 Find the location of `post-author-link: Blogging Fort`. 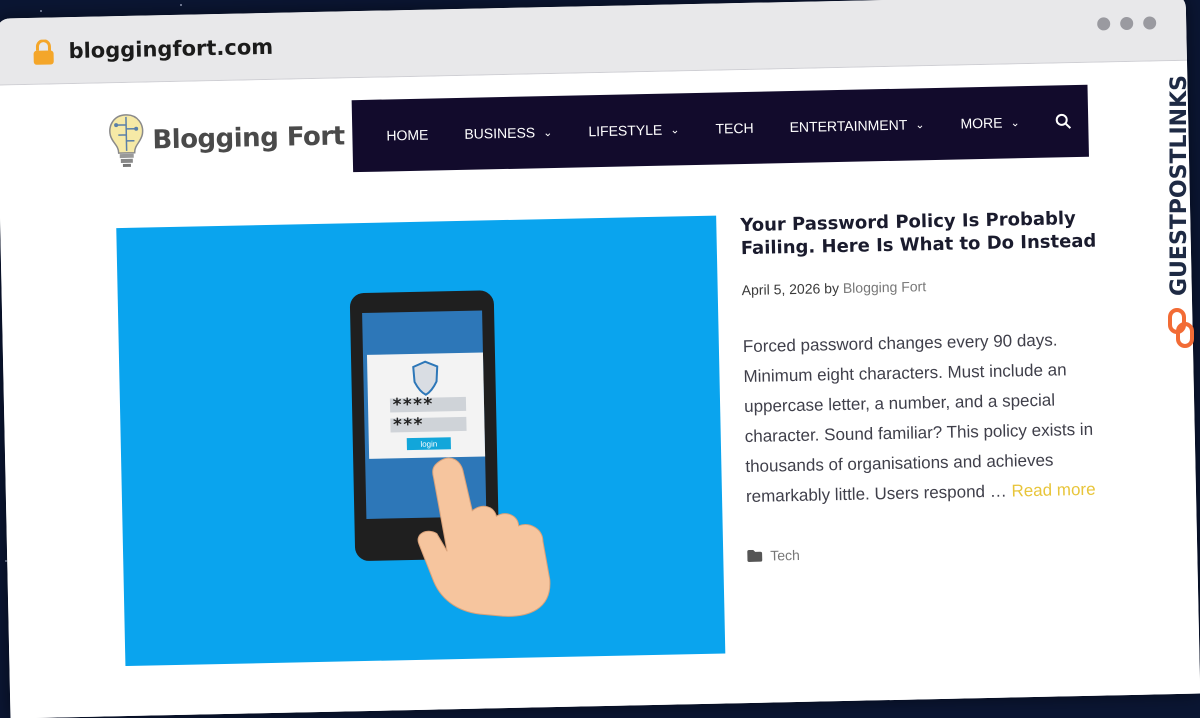

post-author-link: Blogging Fort is located at coordinates (885, 287).